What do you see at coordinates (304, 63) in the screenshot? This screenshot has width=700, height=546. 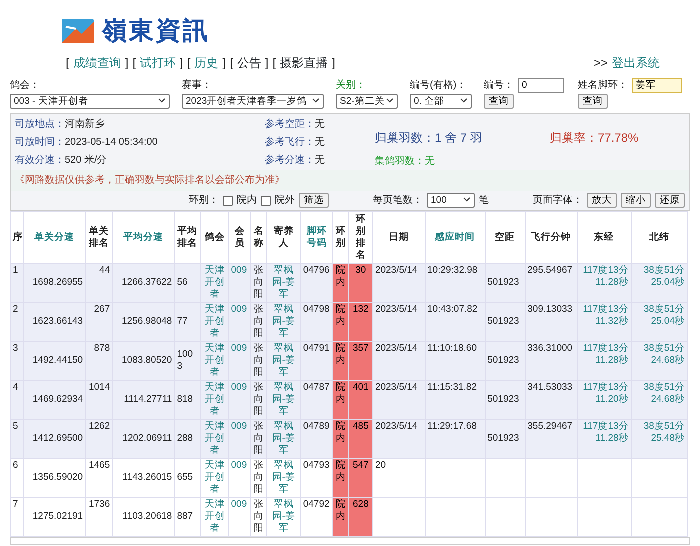 I see `nav-link-item: 摄影直播` at bounding box center [304, 63].